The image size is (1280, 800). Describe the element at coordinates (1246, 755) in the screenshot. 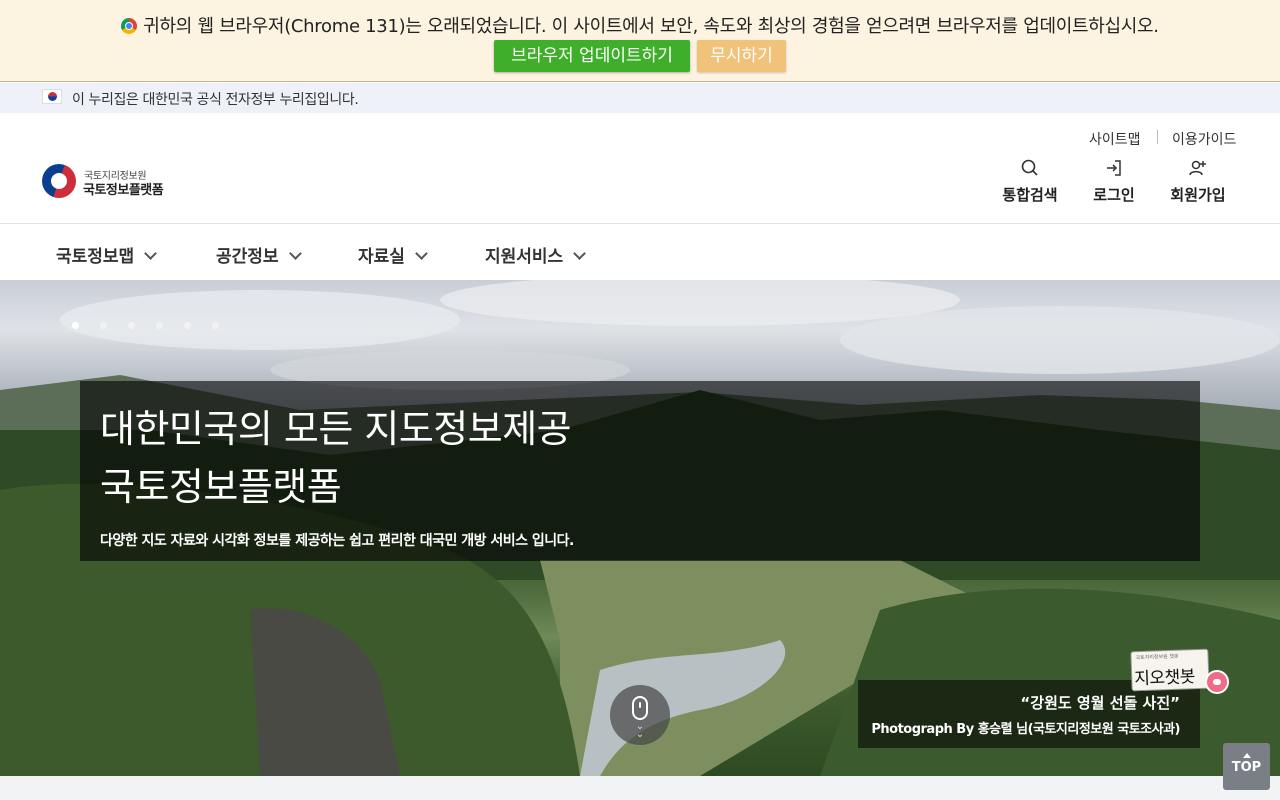

I see `arrow-up-icon` at that location.